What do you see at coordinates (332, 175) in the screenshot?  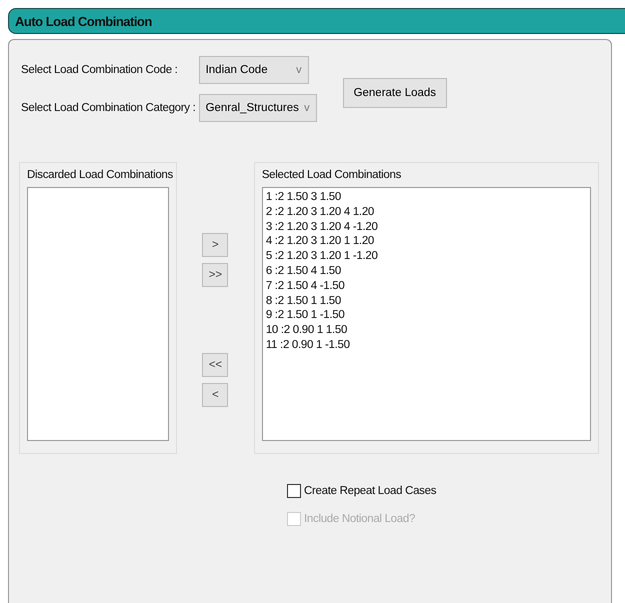 I see `group-title: Selected Load Combinations` at bounding box center [332, 175].